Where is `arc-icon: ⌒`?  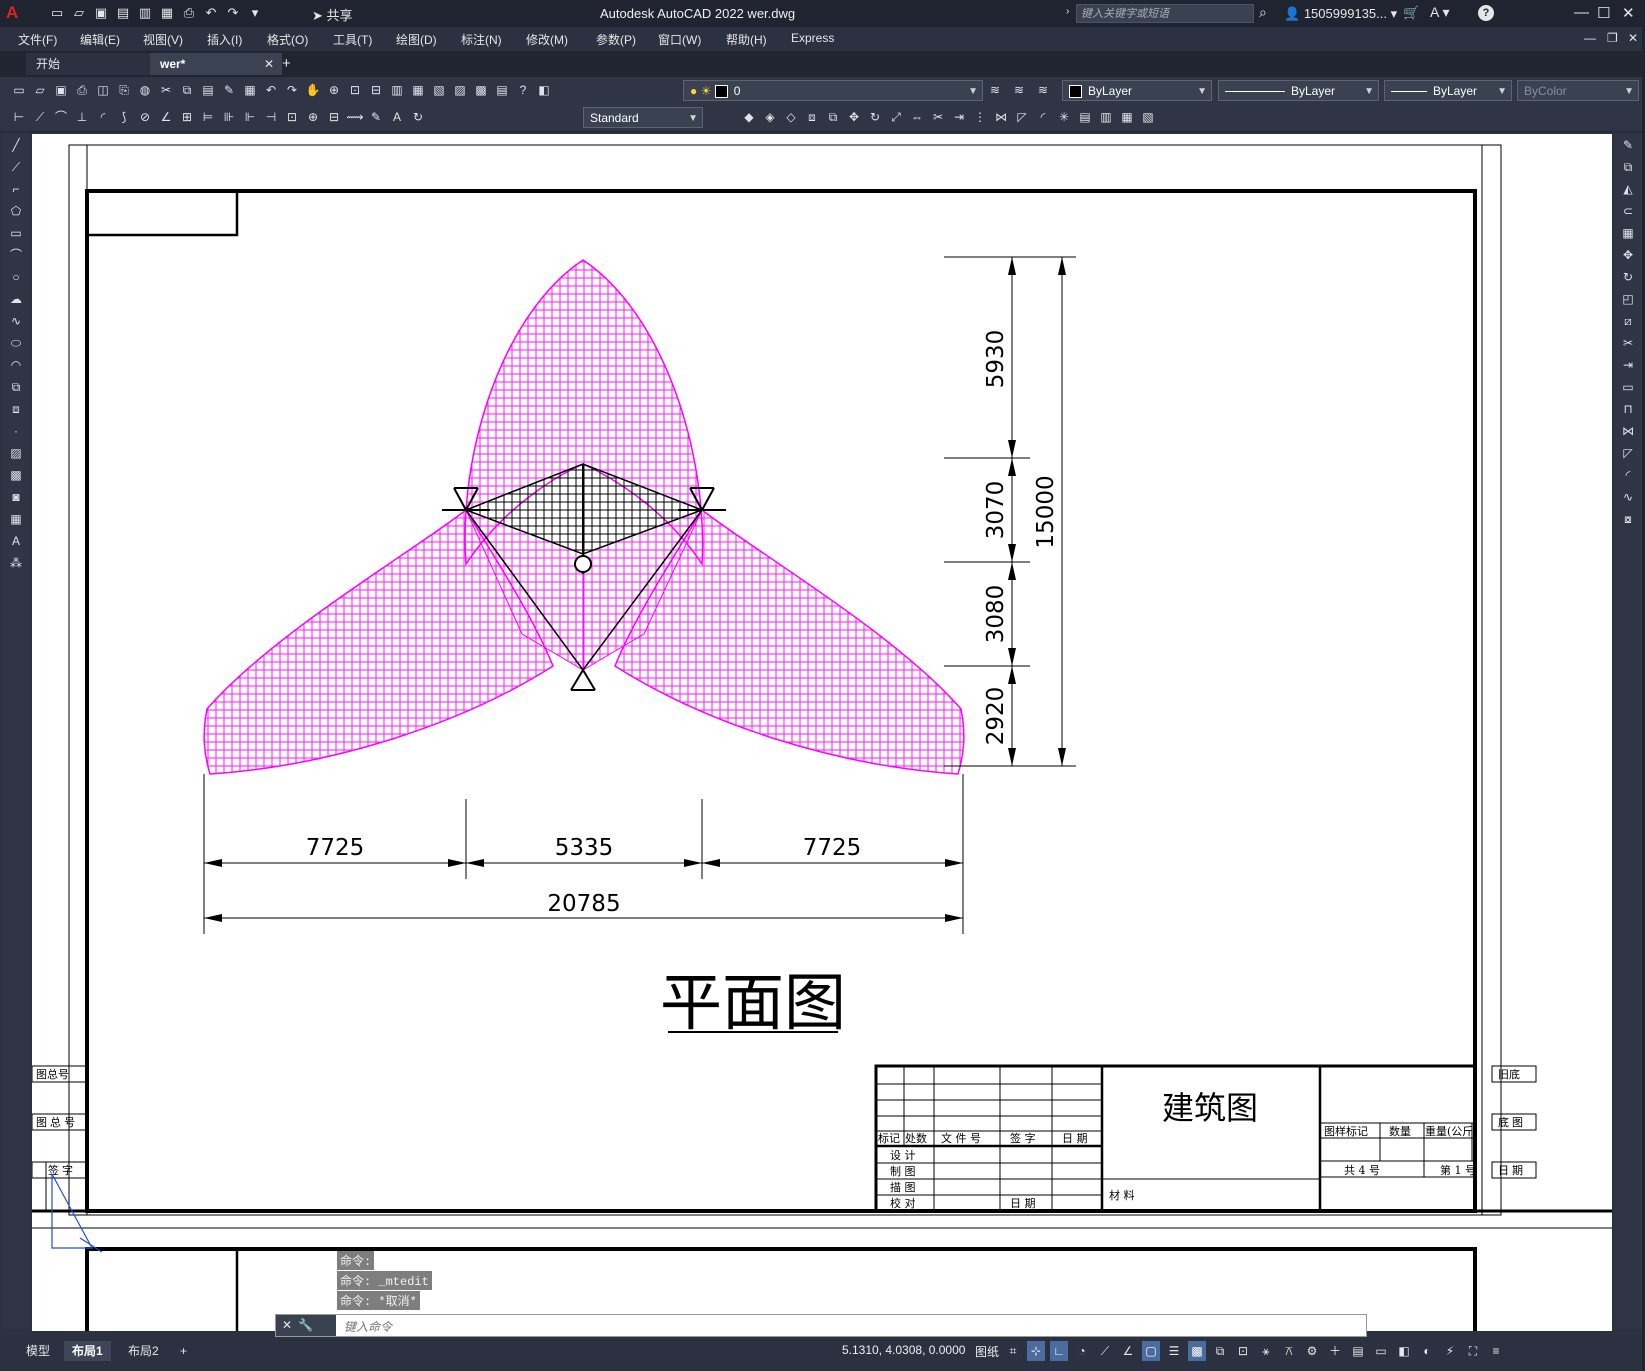
arc-icon: ⌒ is located at coordinates (16, 255).